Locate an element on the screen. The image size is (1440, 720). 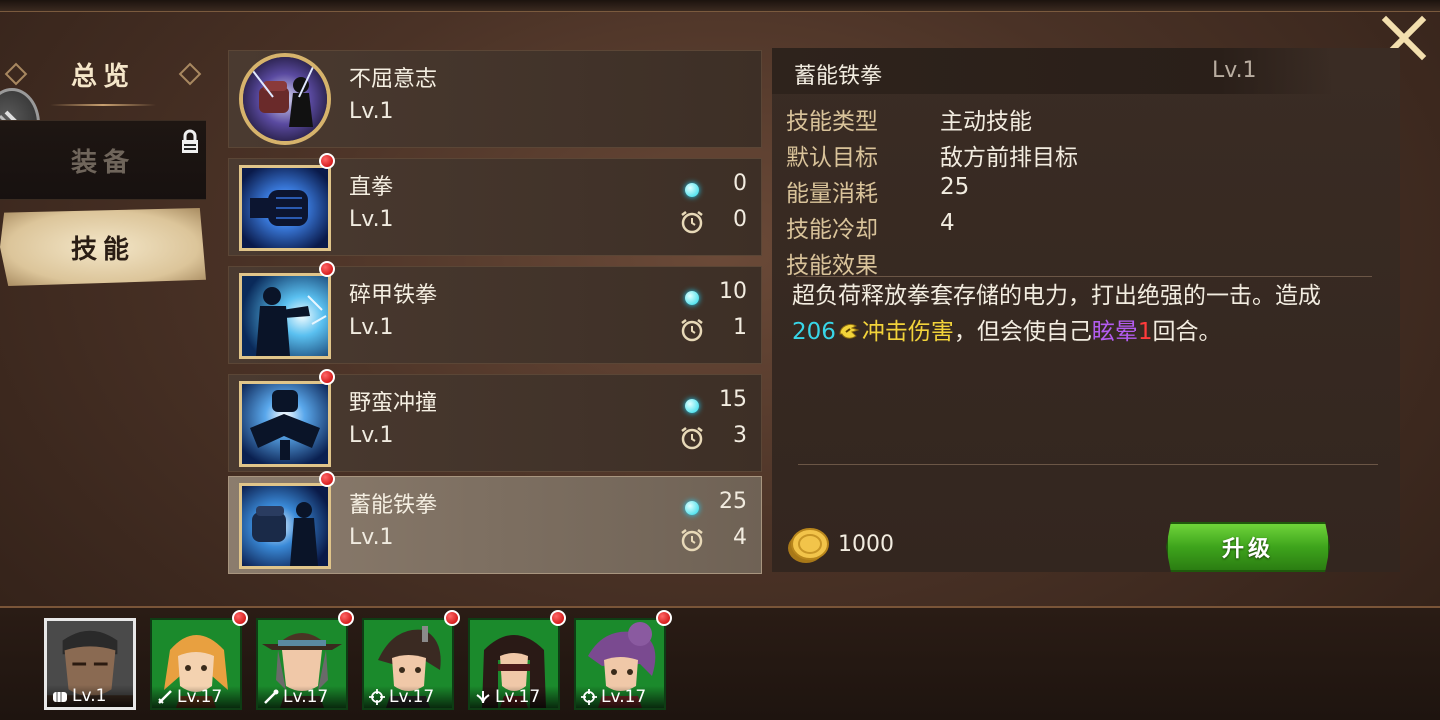
skill-row-passive: 不屈意志 Lv.1 is located at coordinates (495, 99).